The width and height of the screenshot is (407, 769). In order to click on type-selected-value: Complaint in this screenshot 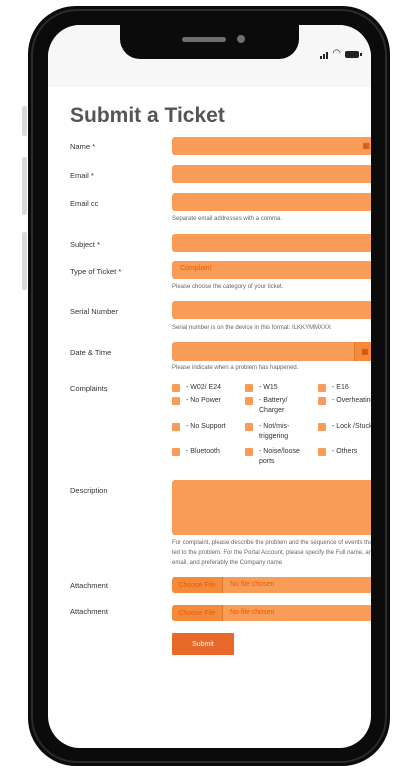, I will do `click(196, 268)`.